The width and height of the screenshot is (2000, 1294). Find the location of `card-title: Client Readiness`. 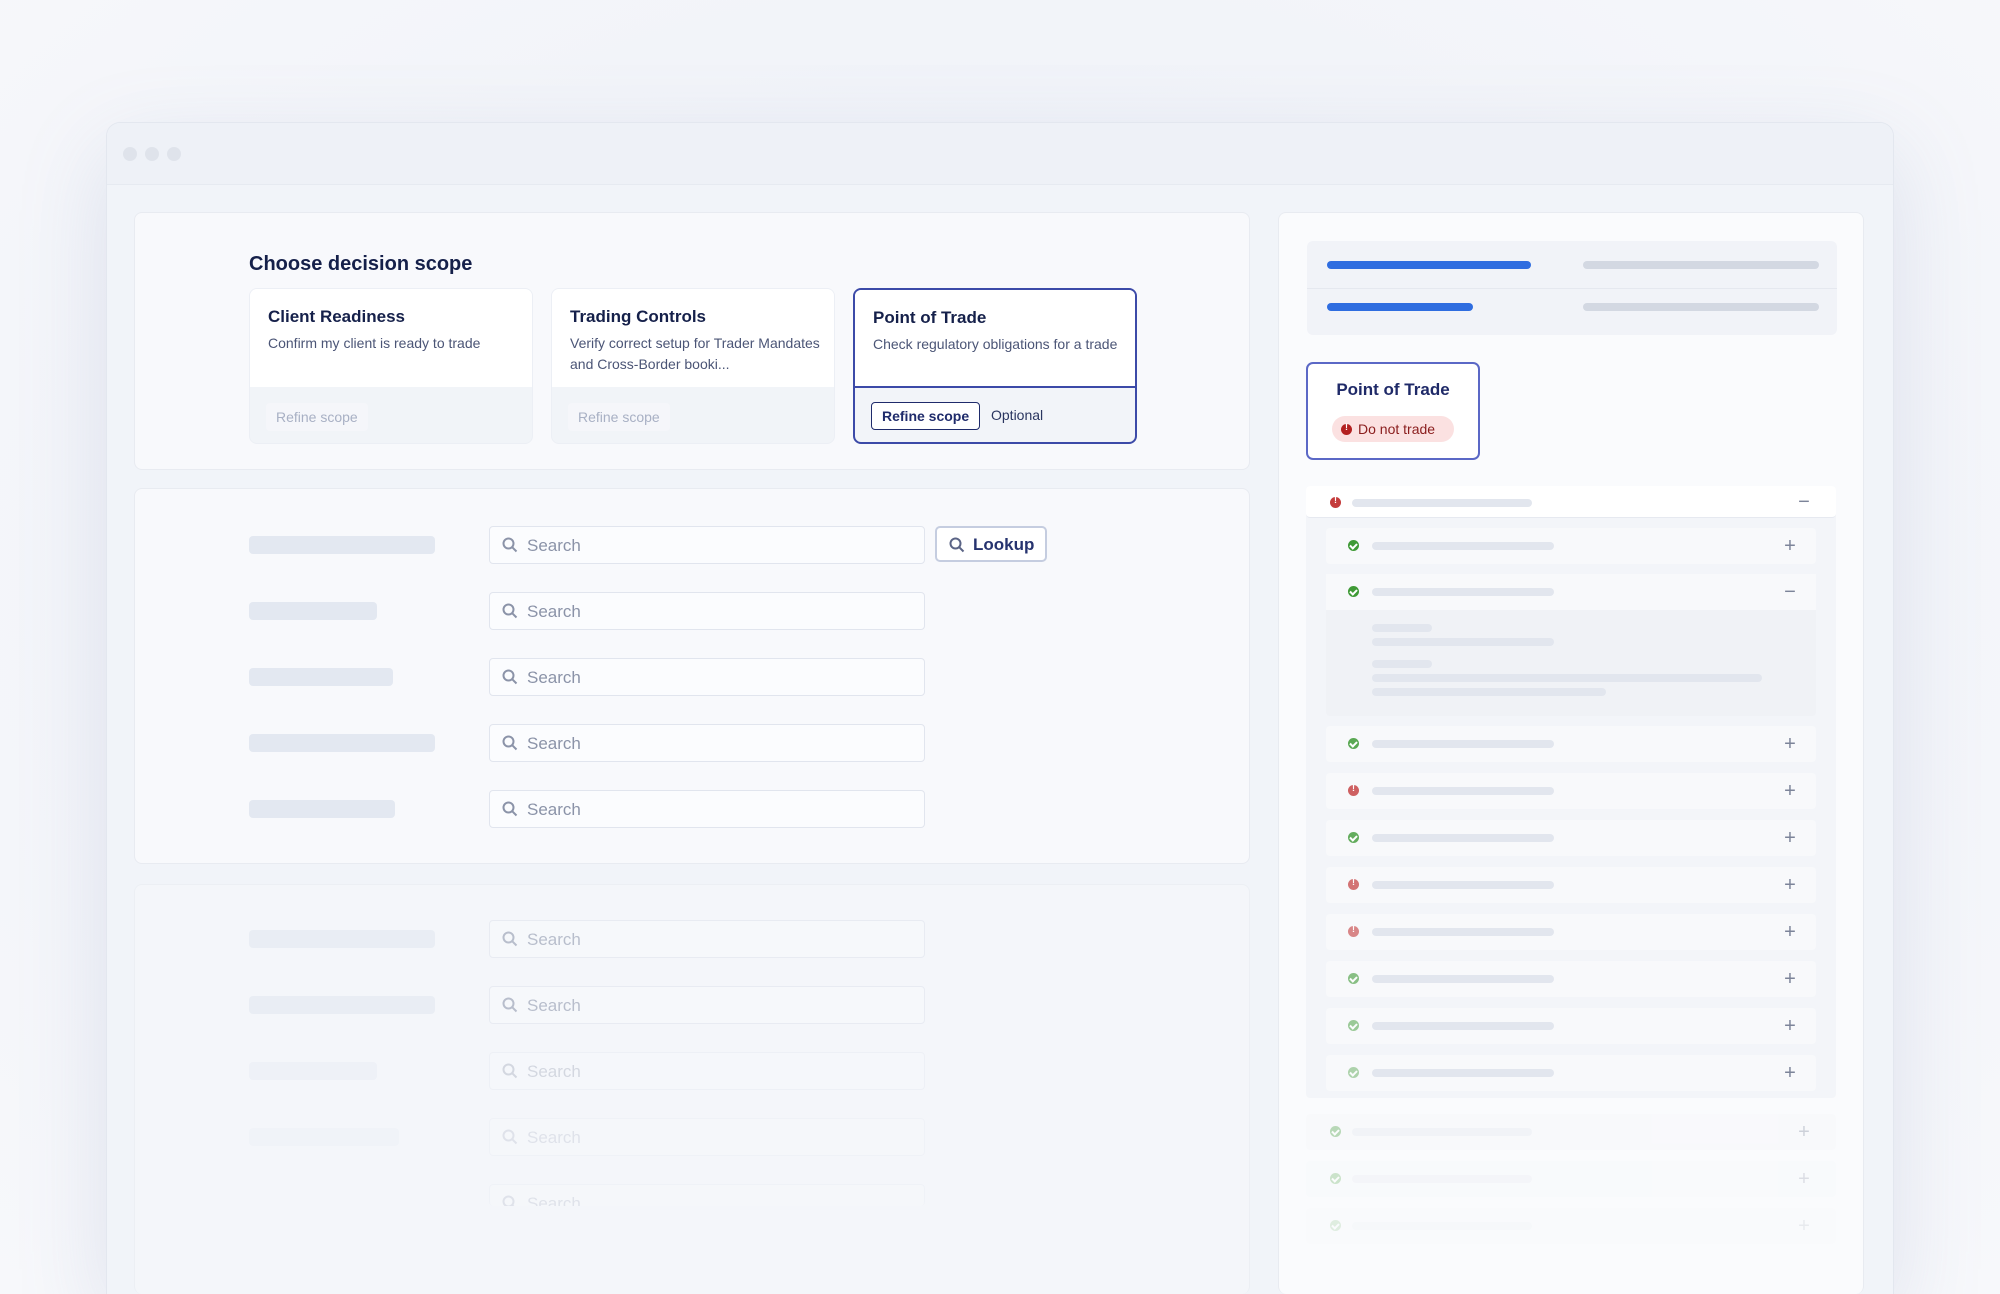

card-title: Client Readiness is located at coordinates (336, 316).